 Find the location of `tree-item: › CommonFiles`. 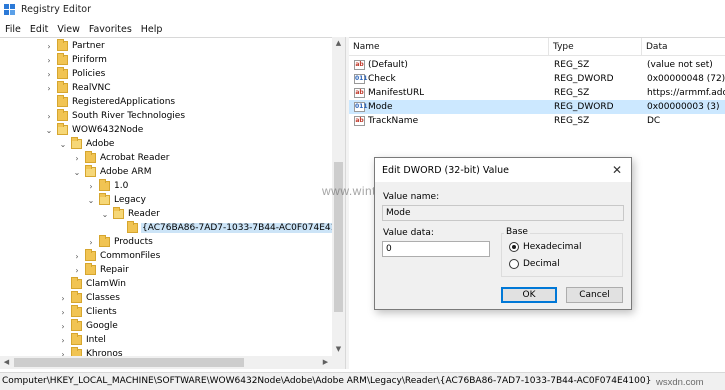

tree-item: › CommonFiles is located at coordinates (116, 256).